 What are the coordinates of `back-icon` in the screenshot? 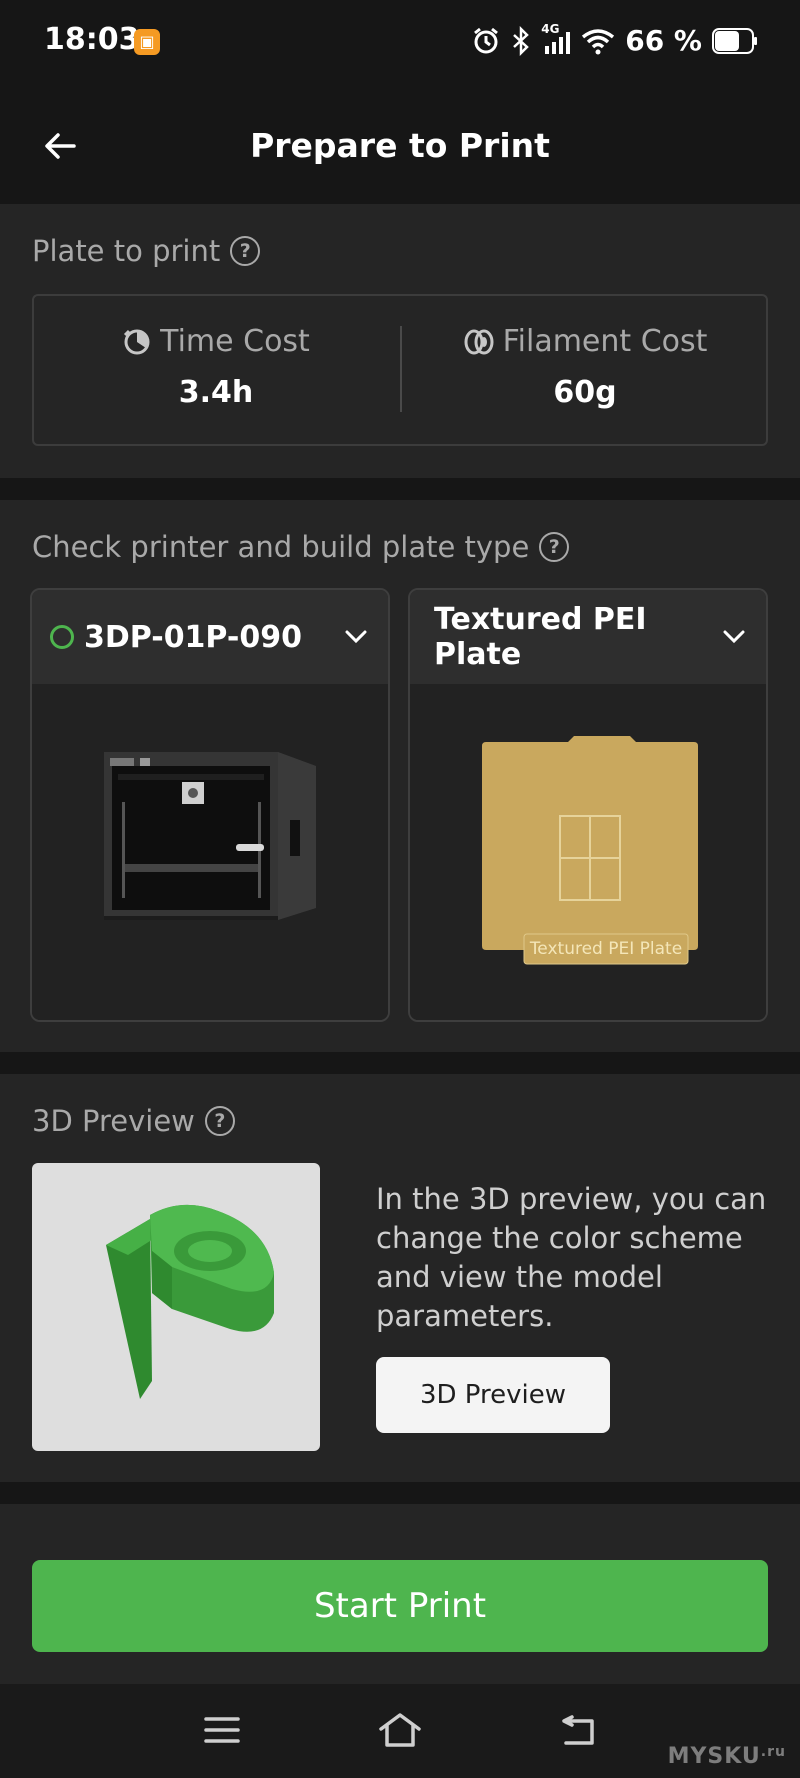 It's located at (578, 1730).